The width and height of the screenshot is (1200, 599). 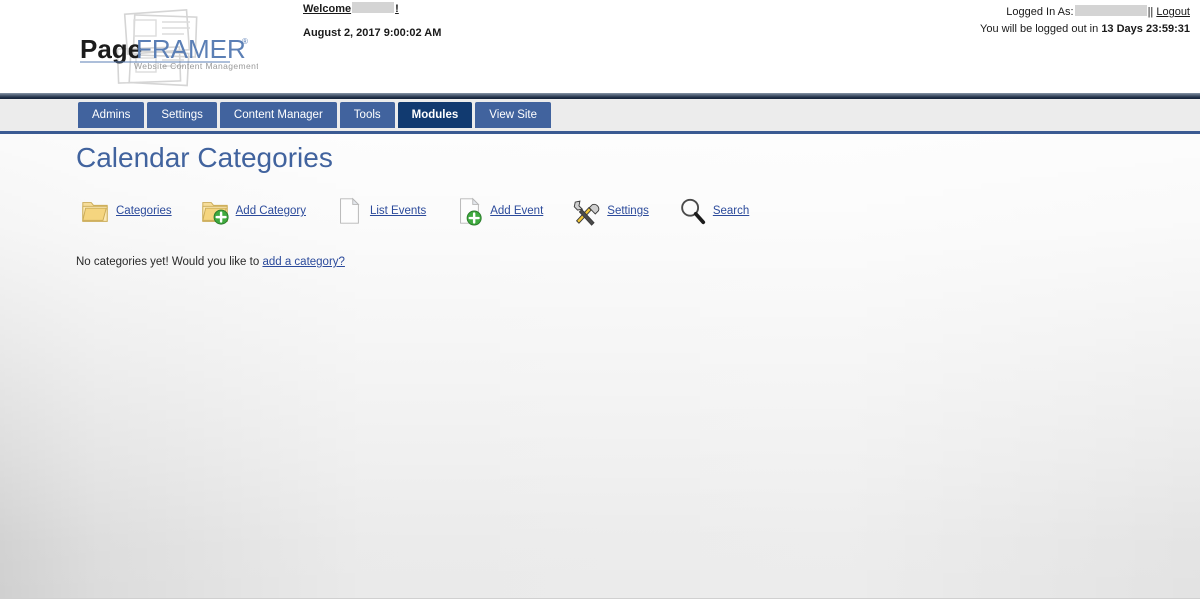 What do you see at coordinates (367, 115) in the screenshot?
I see `nav-tab-tools: Tools` at bounding box center [367, 115].